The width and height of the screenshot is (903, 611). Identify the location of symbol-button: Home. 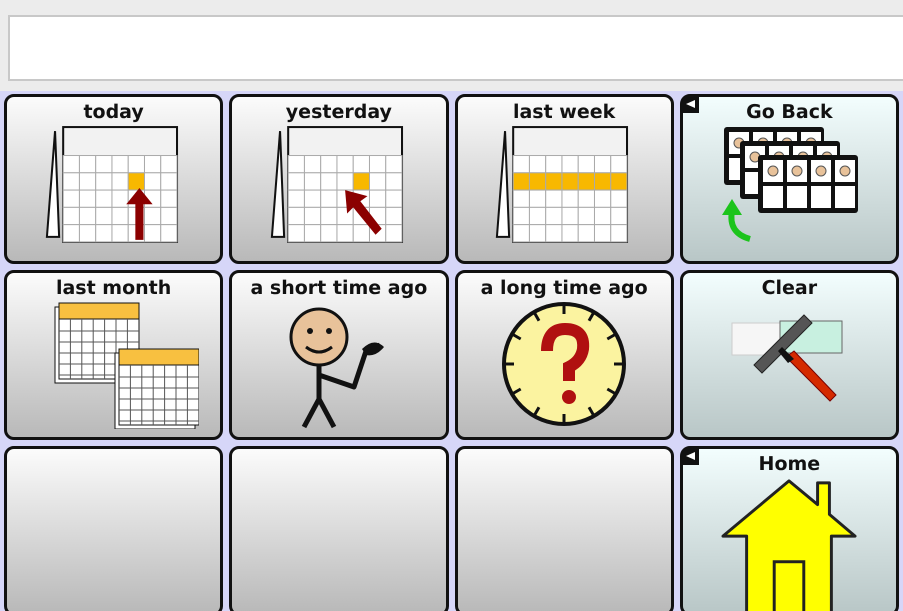
(789, 528).